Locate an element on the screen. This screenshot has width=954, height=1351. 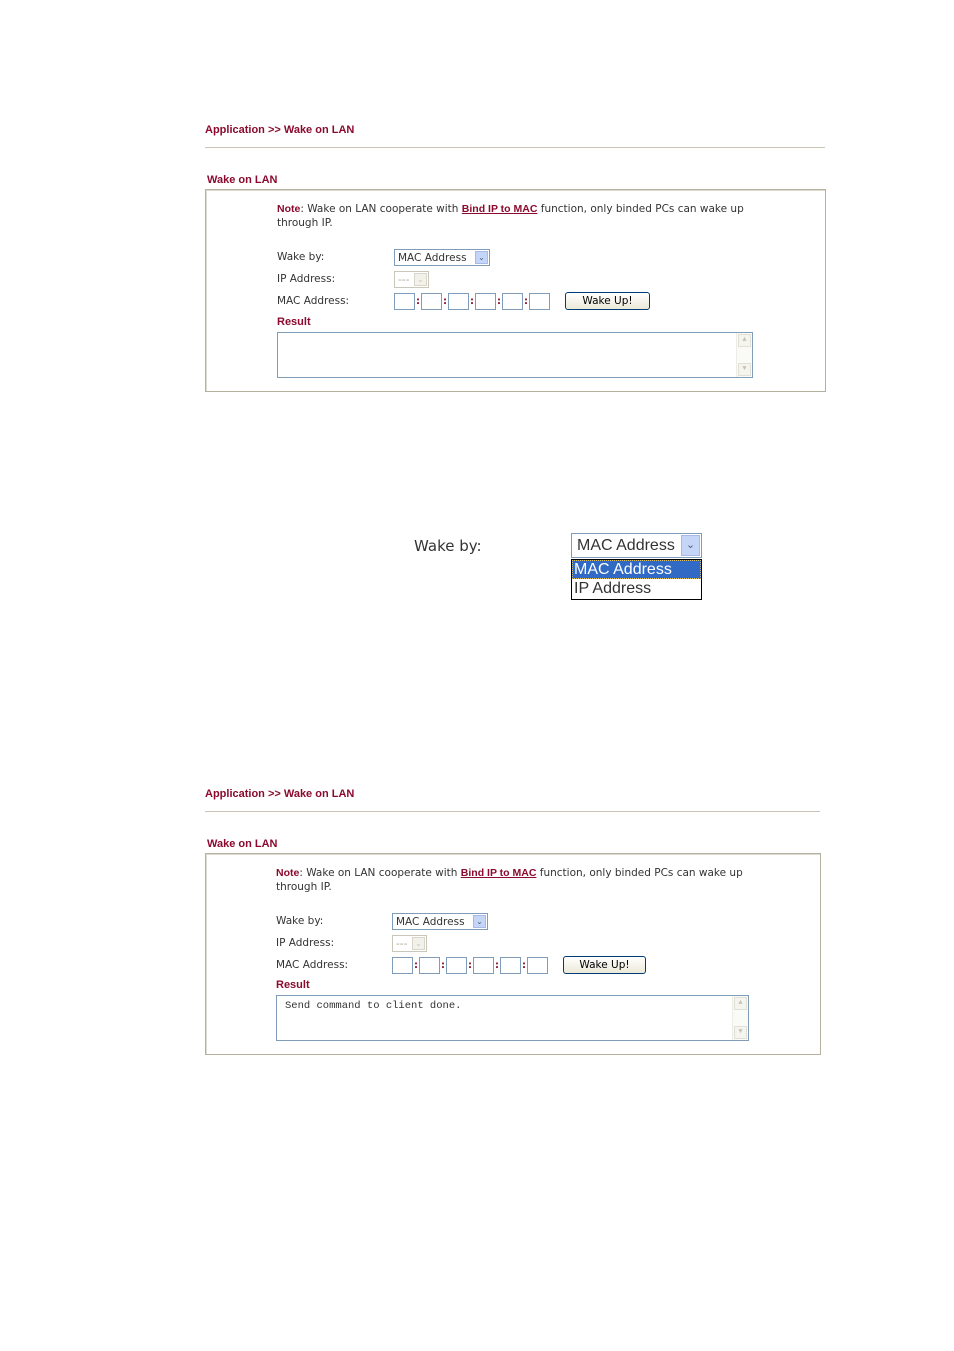
wake-by-options: MAC Address IP Address is located at coordinates (636, 579).